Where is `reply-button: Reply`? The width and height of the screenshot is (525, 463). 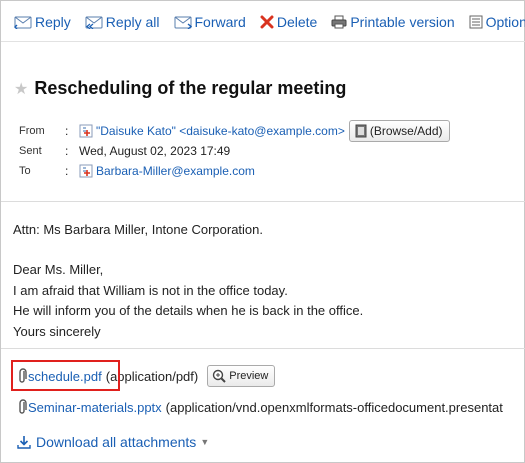 reply-button: Reply is located at coordinates (42, 22).